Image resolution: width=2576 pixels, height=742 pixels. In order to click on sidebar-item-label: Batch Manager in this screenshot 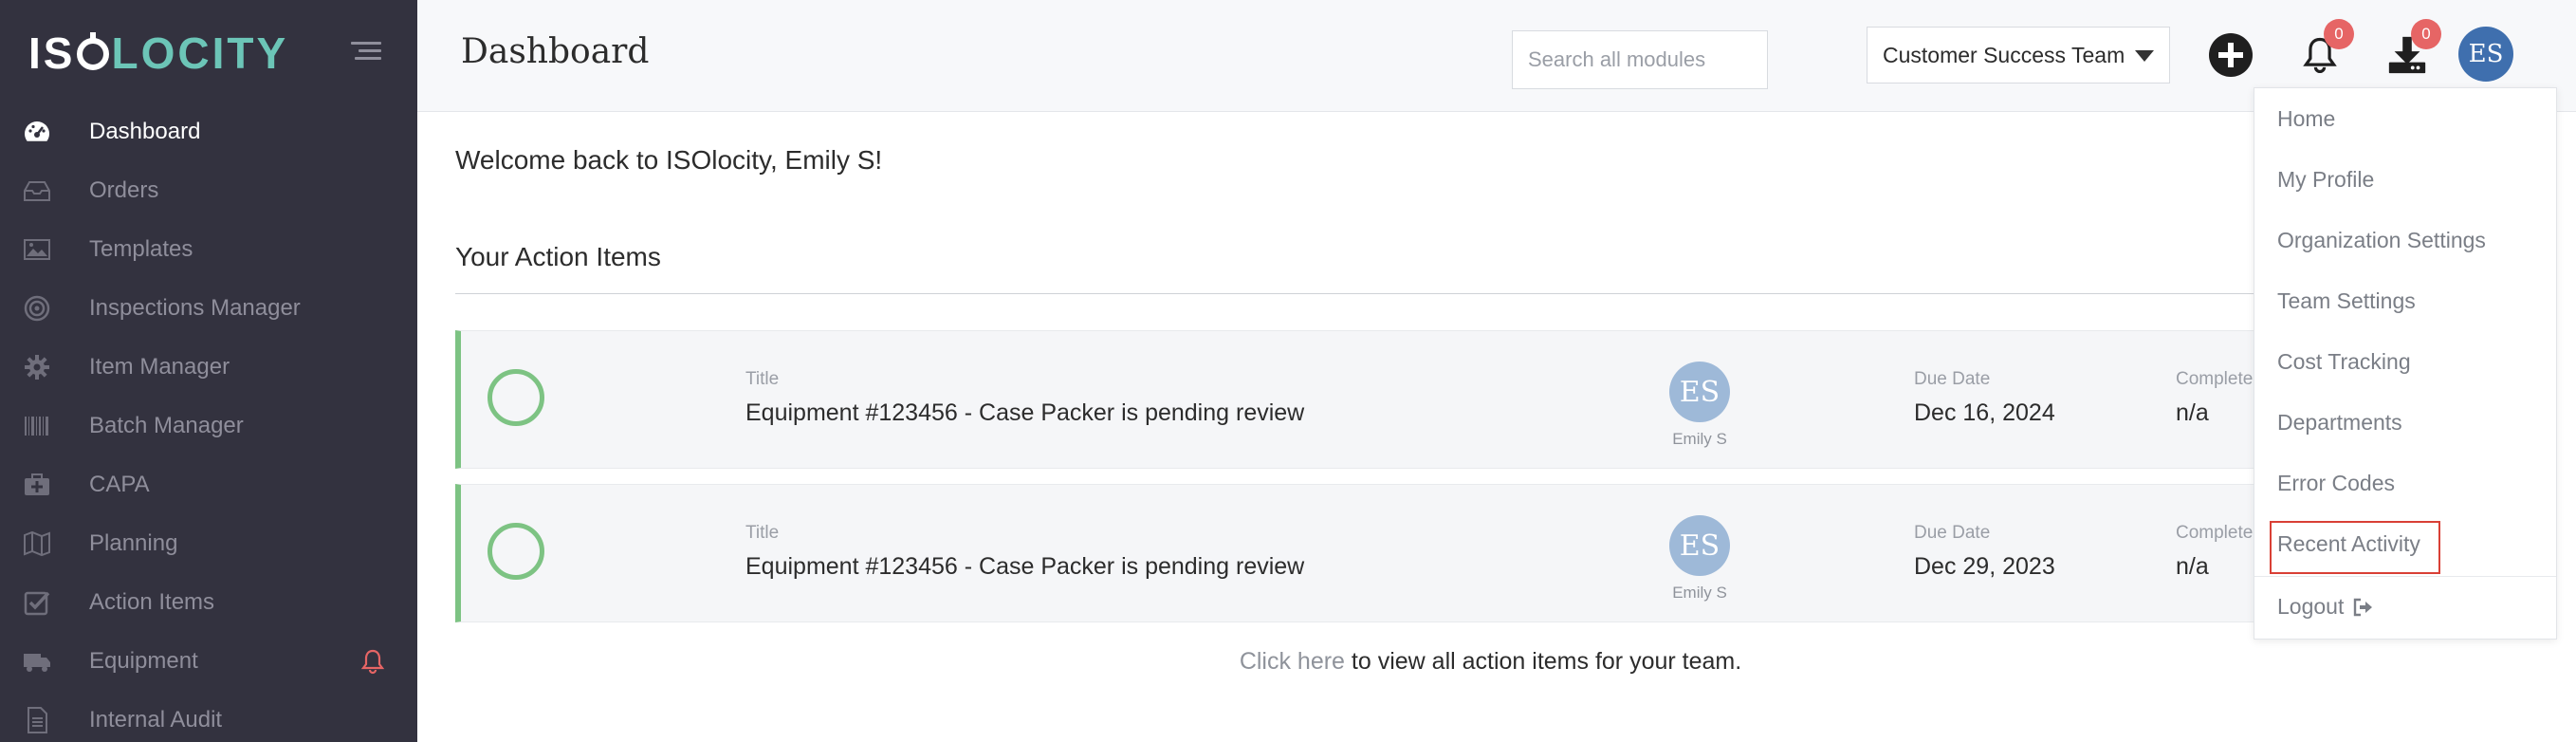, I will do `click(166, 425)`.